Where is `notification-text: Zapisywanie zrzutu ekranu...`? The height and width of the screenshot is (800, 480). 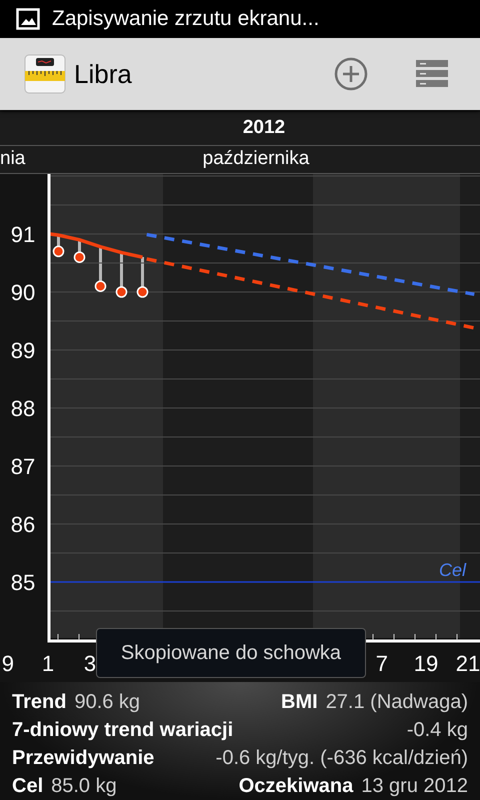
notification-text: Zapisywanie zrzutu ekranu... is located at coordinates (186, 19).